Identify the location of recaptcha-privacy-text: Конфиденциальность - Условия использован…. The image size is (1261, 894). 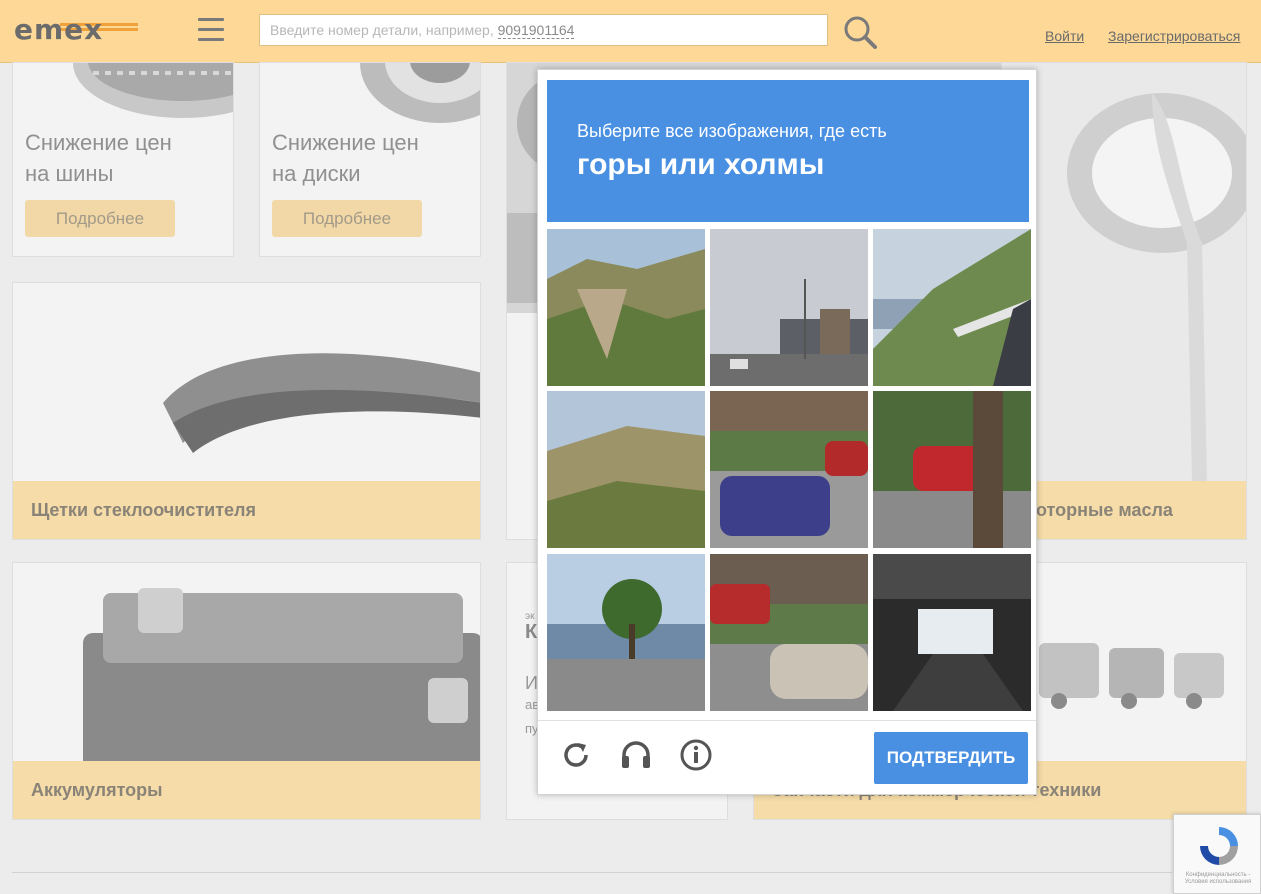
(1218, 879).